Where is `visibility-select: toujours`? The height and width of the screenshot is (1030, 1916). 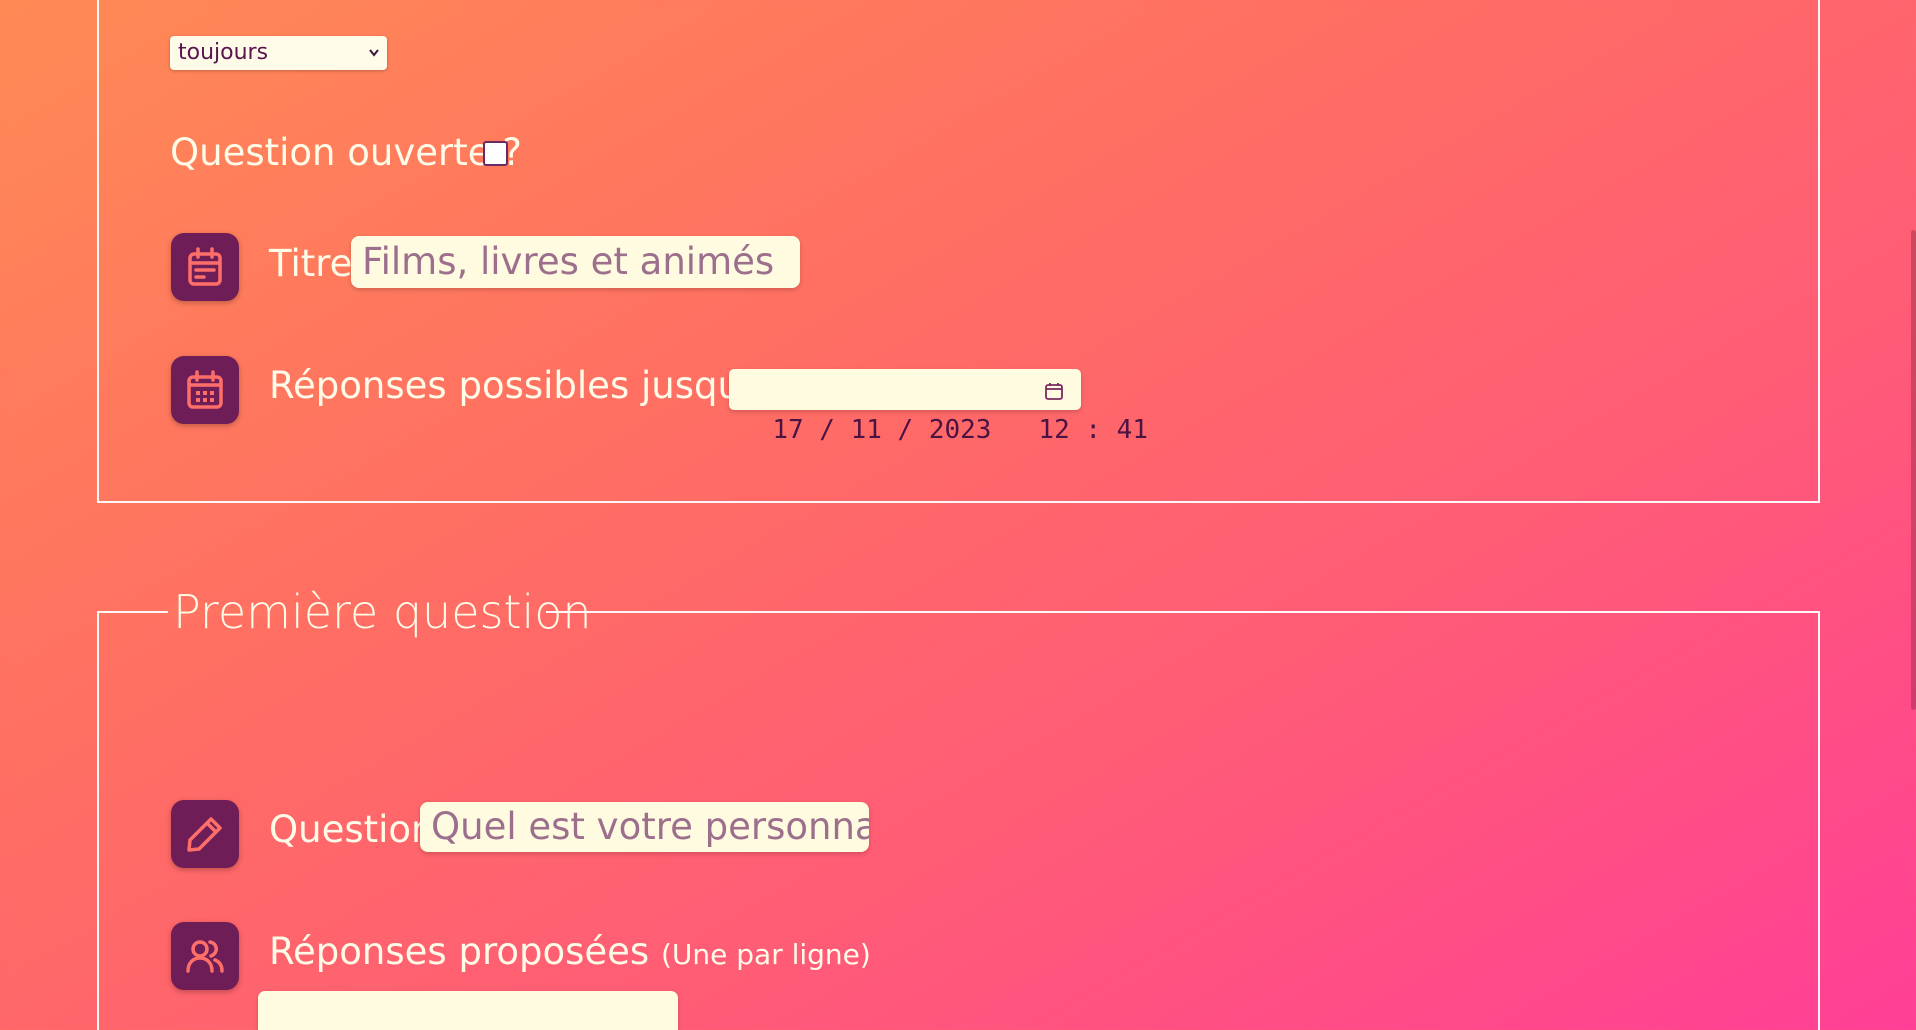 visibility-select: toujours is located at coordinates (278, 53).